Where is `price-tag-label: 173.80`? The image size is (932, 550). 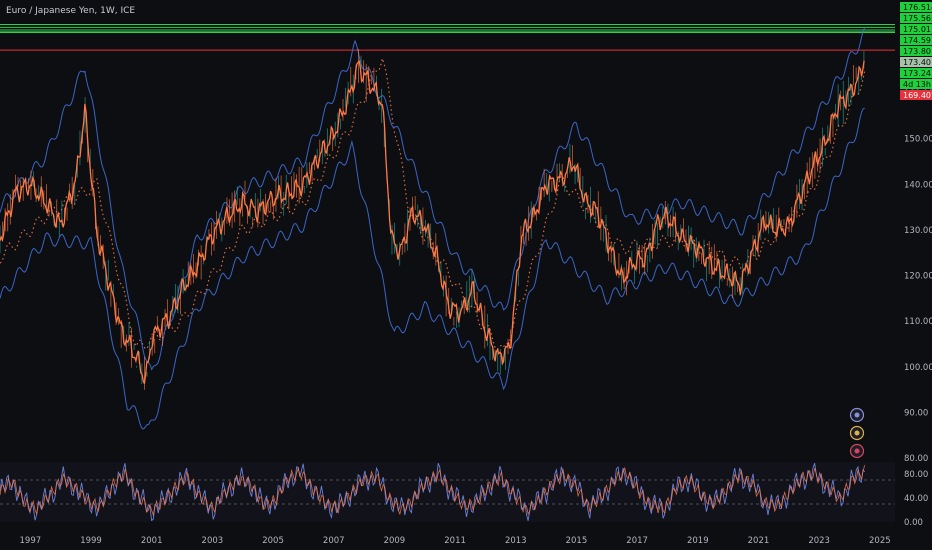
price-tag-label: 173.80 is located at coordinates (917, 51).